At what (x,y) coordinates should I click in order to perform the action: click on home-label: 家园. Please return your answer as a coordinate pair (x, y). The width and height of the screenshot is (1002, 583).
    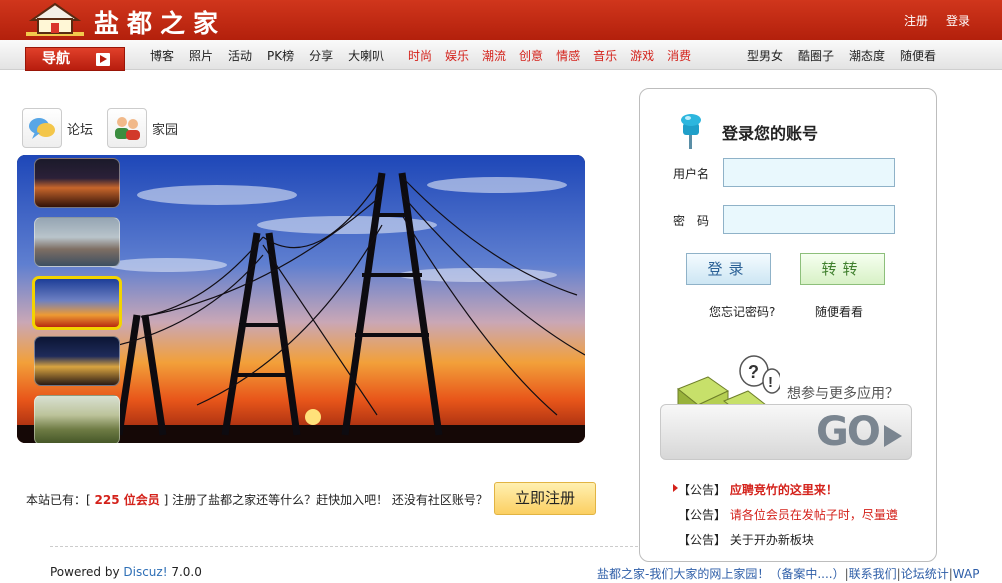
    Looking at the image, I should click on (165, 130).